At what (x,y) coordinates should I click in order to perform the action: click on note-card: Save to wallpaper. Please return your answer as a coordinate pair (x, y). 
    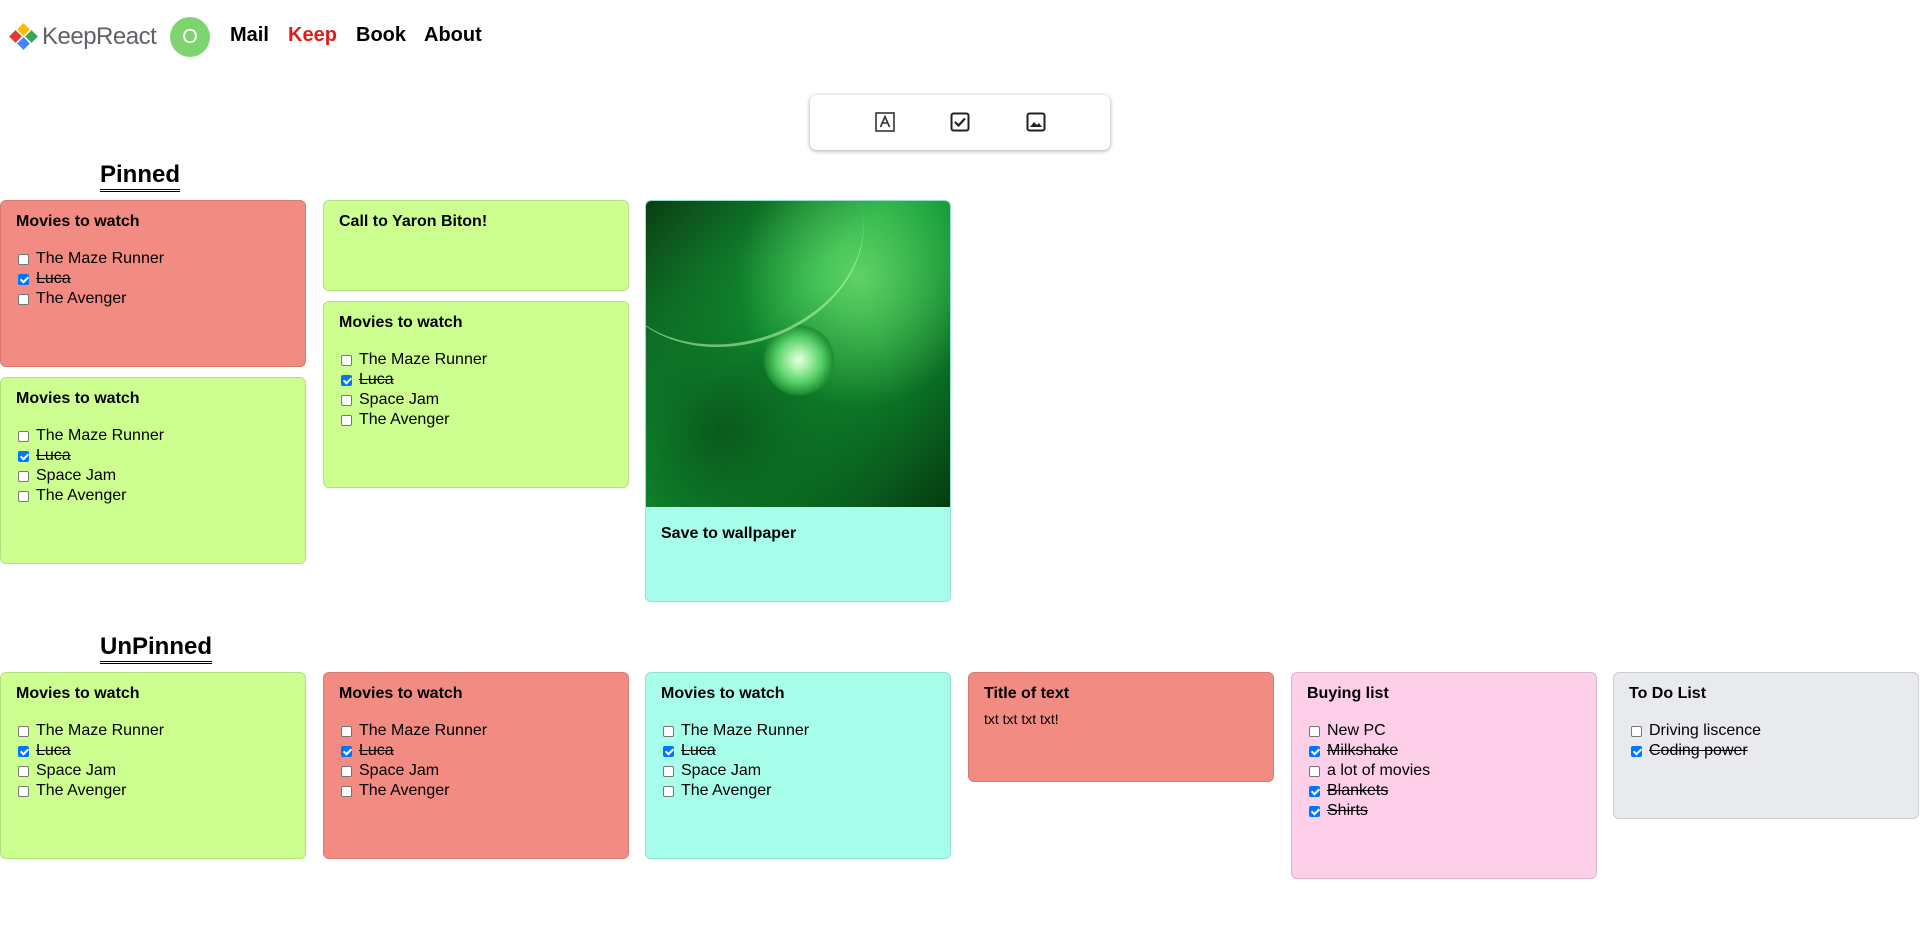
    Looking at the image, I should click on (798, 401).